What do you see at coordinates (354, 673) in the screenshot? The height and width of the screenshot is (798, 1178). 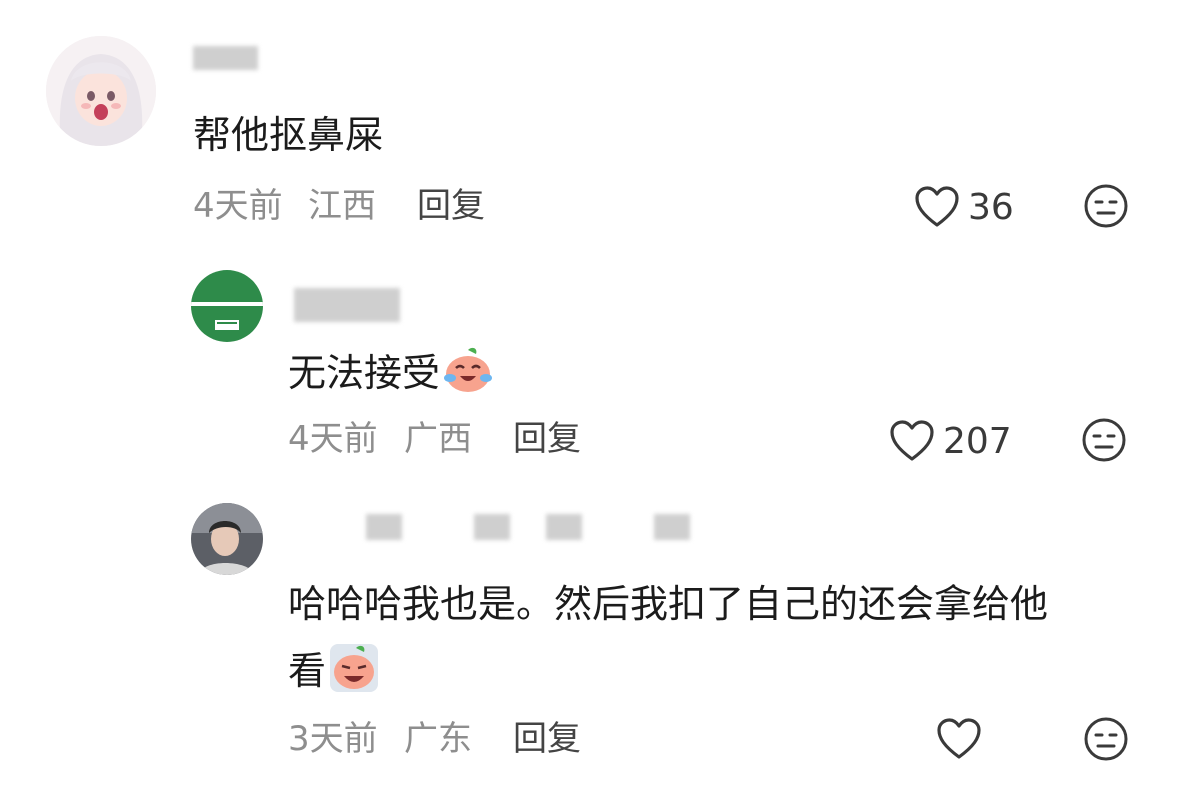 I see `crying-peach-emoji` at bounding box center [354, 673].